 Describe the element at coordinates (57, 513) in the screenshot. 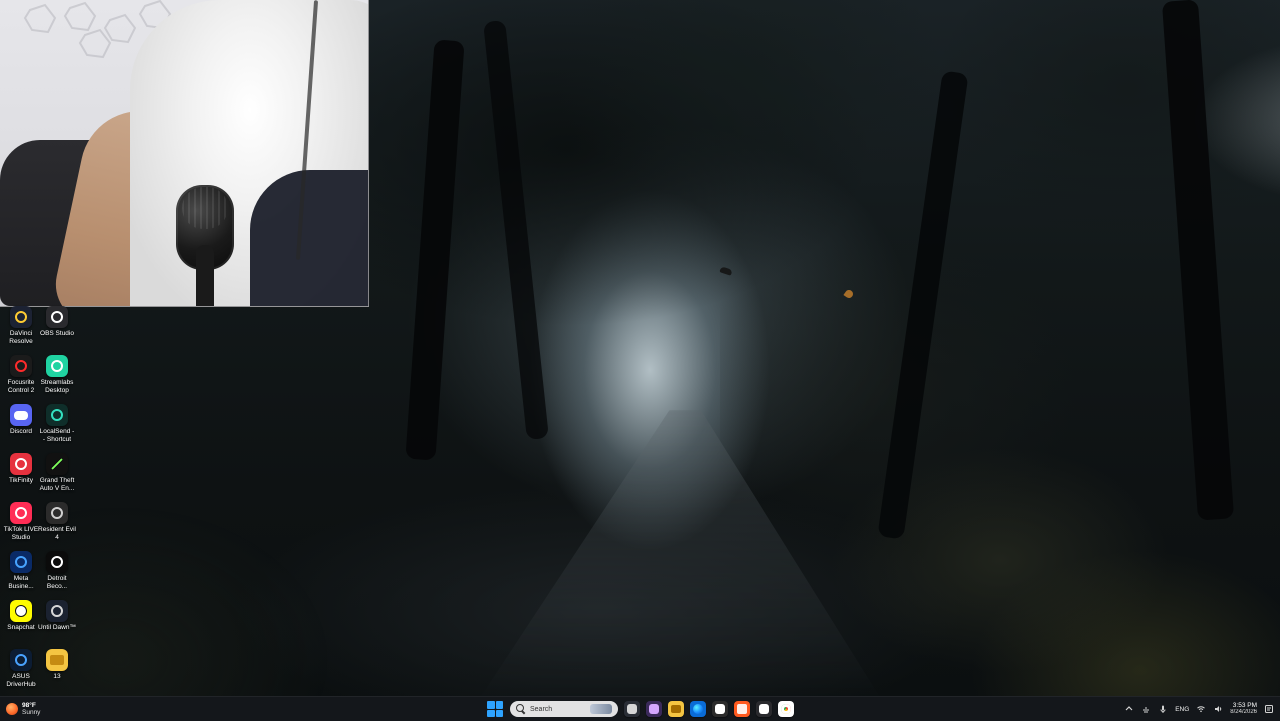

I see `resident-evil-4-icon` at that location.